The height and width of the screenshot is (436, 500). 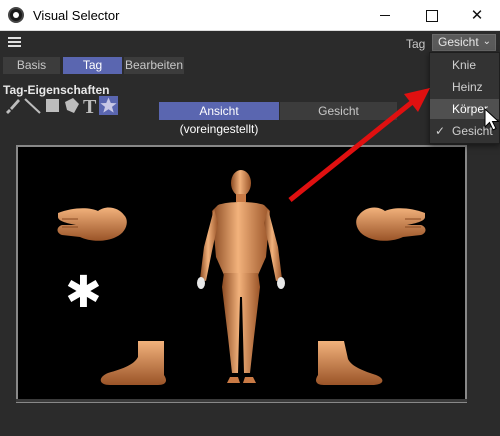 I want to click on polygon-icon, so click(x=71, y=105).